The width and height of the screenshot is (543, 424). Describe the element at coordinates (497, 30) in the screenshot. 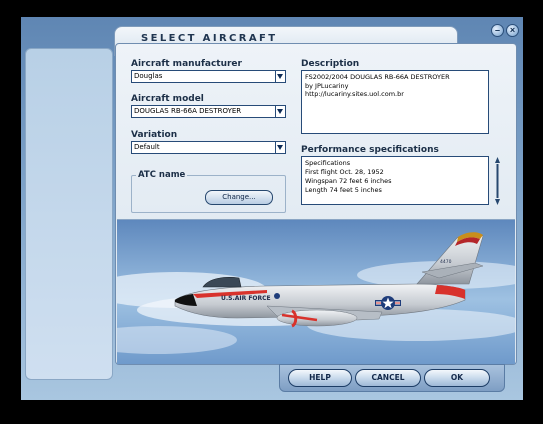

I see `minimize-icon: –` at that location.